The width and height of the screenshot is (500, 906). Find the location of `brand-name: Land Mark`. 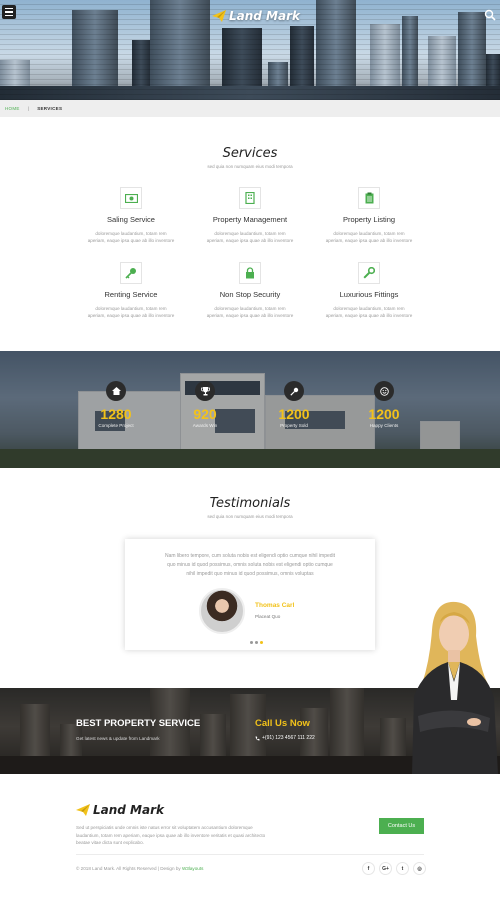

brand-name: Land Mark is located at coordinates (264, 16).